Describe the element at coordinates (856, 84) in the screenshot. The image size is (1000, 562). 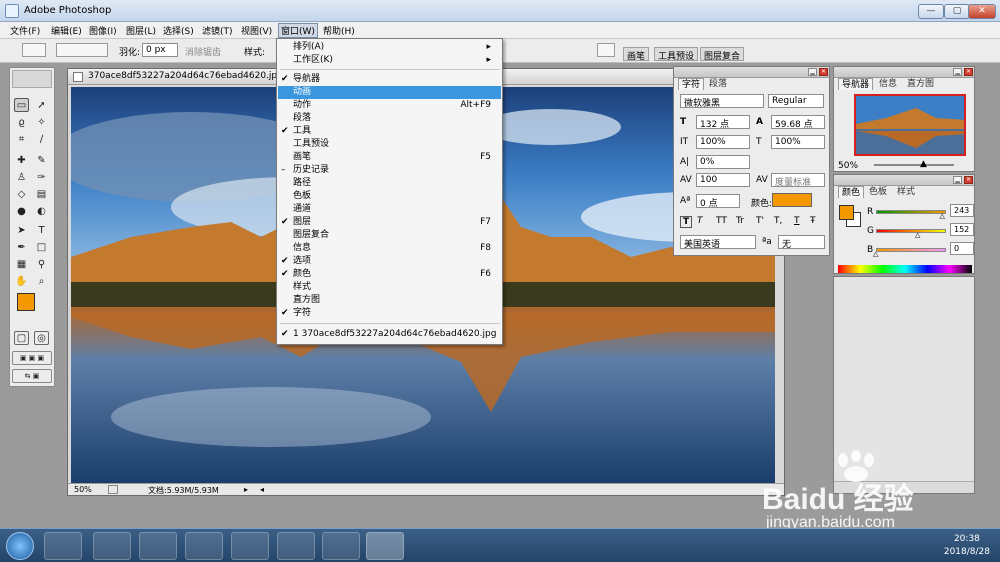
I see `tab-navigator: 导航器` at that location.